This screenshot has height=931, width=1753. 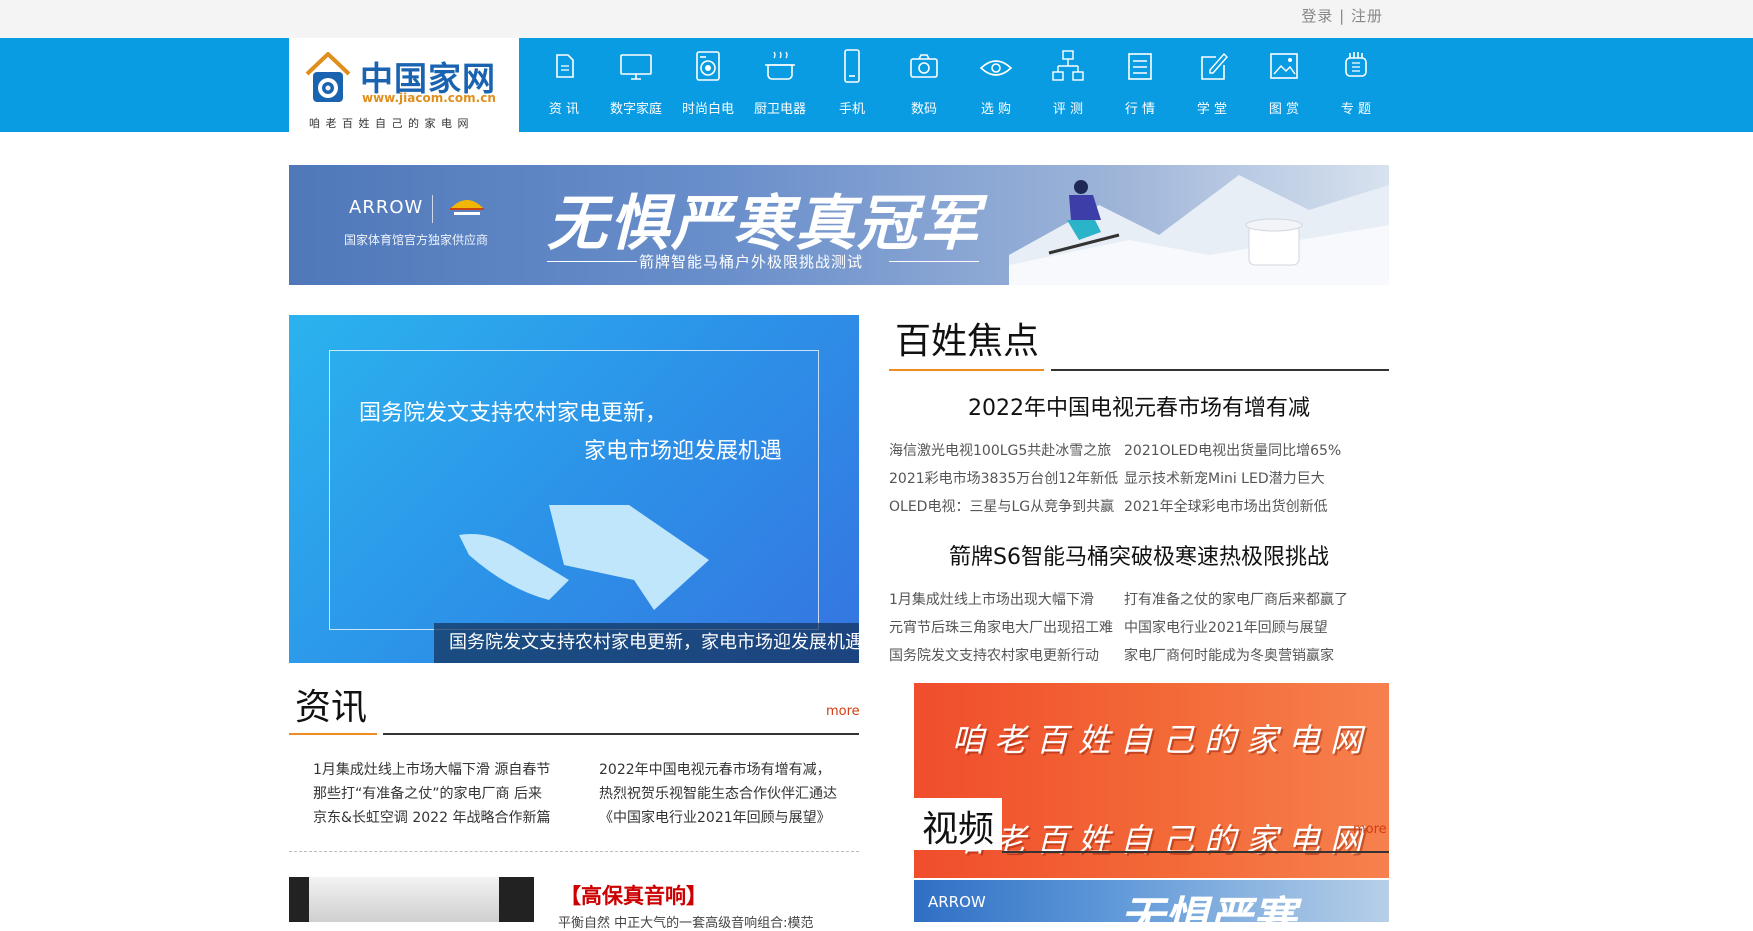 What do you see at coordinates (924, 85) in the screenshot?
I see `nav-item-digital: 数码` at bounding box center [924, 85].